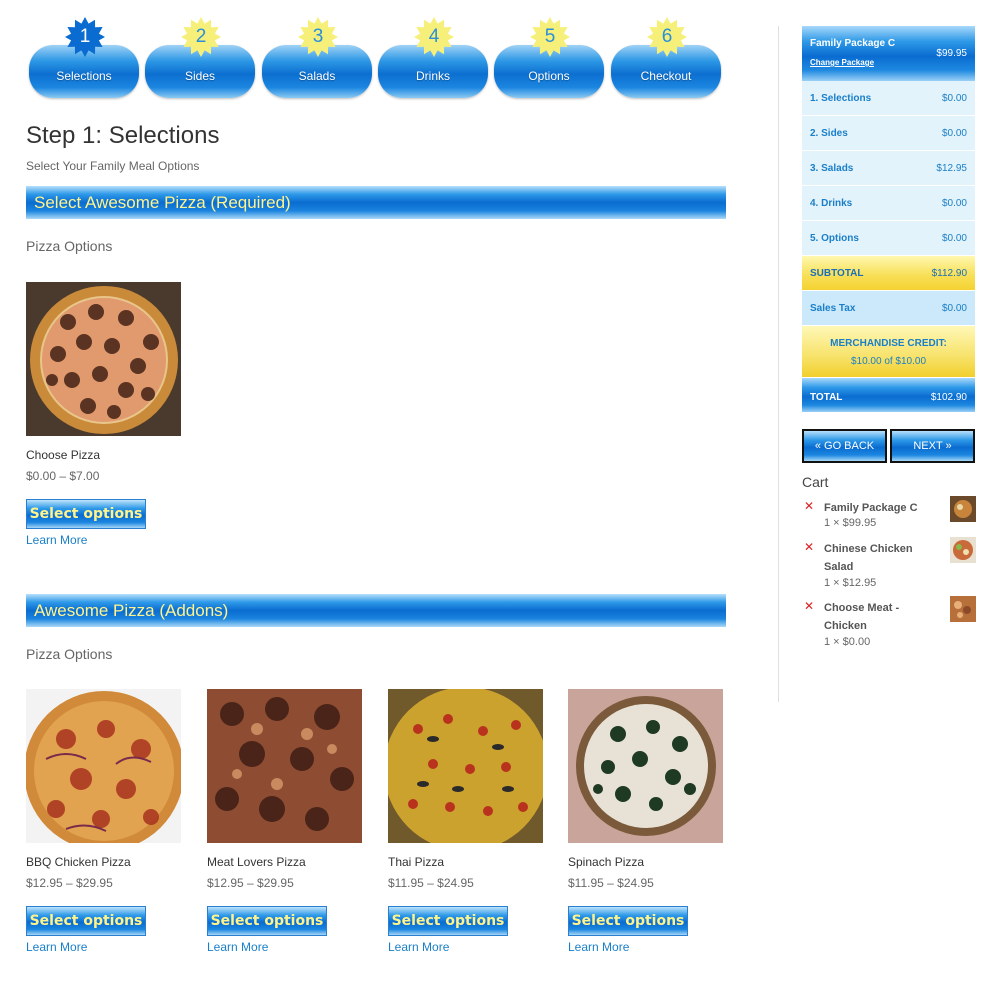 This screenshot has height=982, width=1000. I want to click on step-label: Sides, so click(200, 76).